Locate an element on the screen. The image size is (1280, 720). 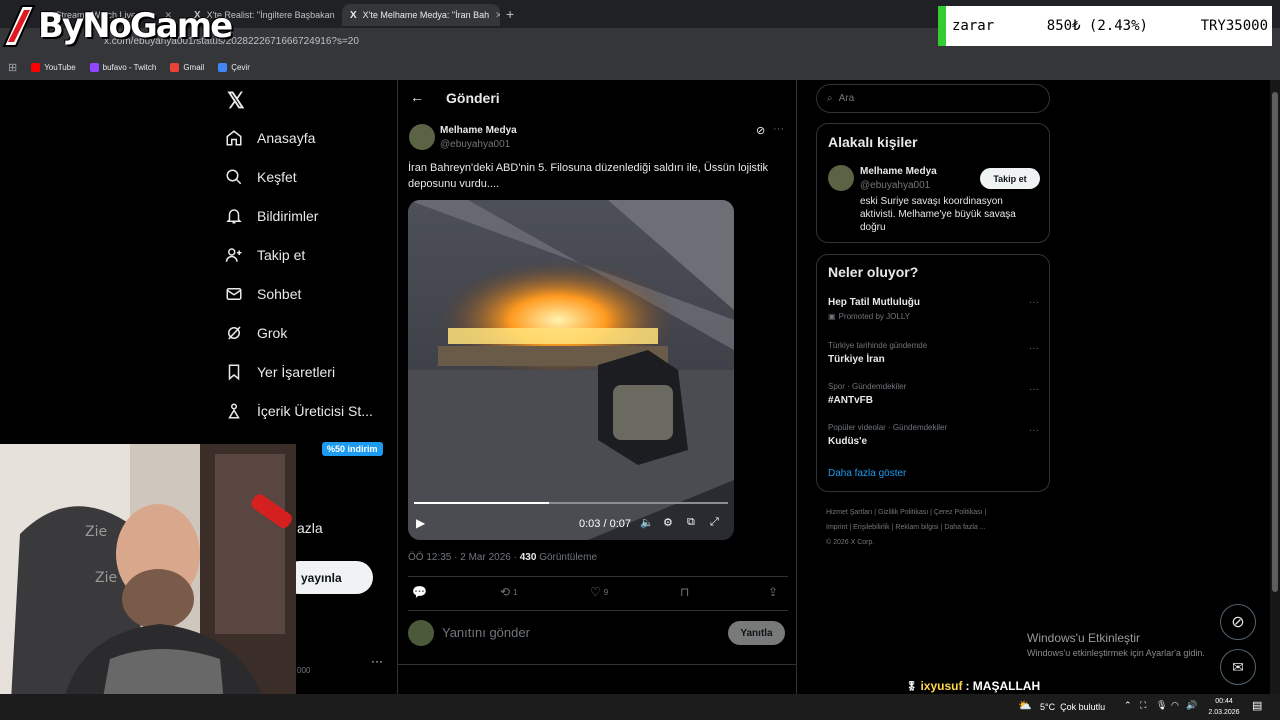
nav-label: Anasayfa is located at coordinates (286, 138).